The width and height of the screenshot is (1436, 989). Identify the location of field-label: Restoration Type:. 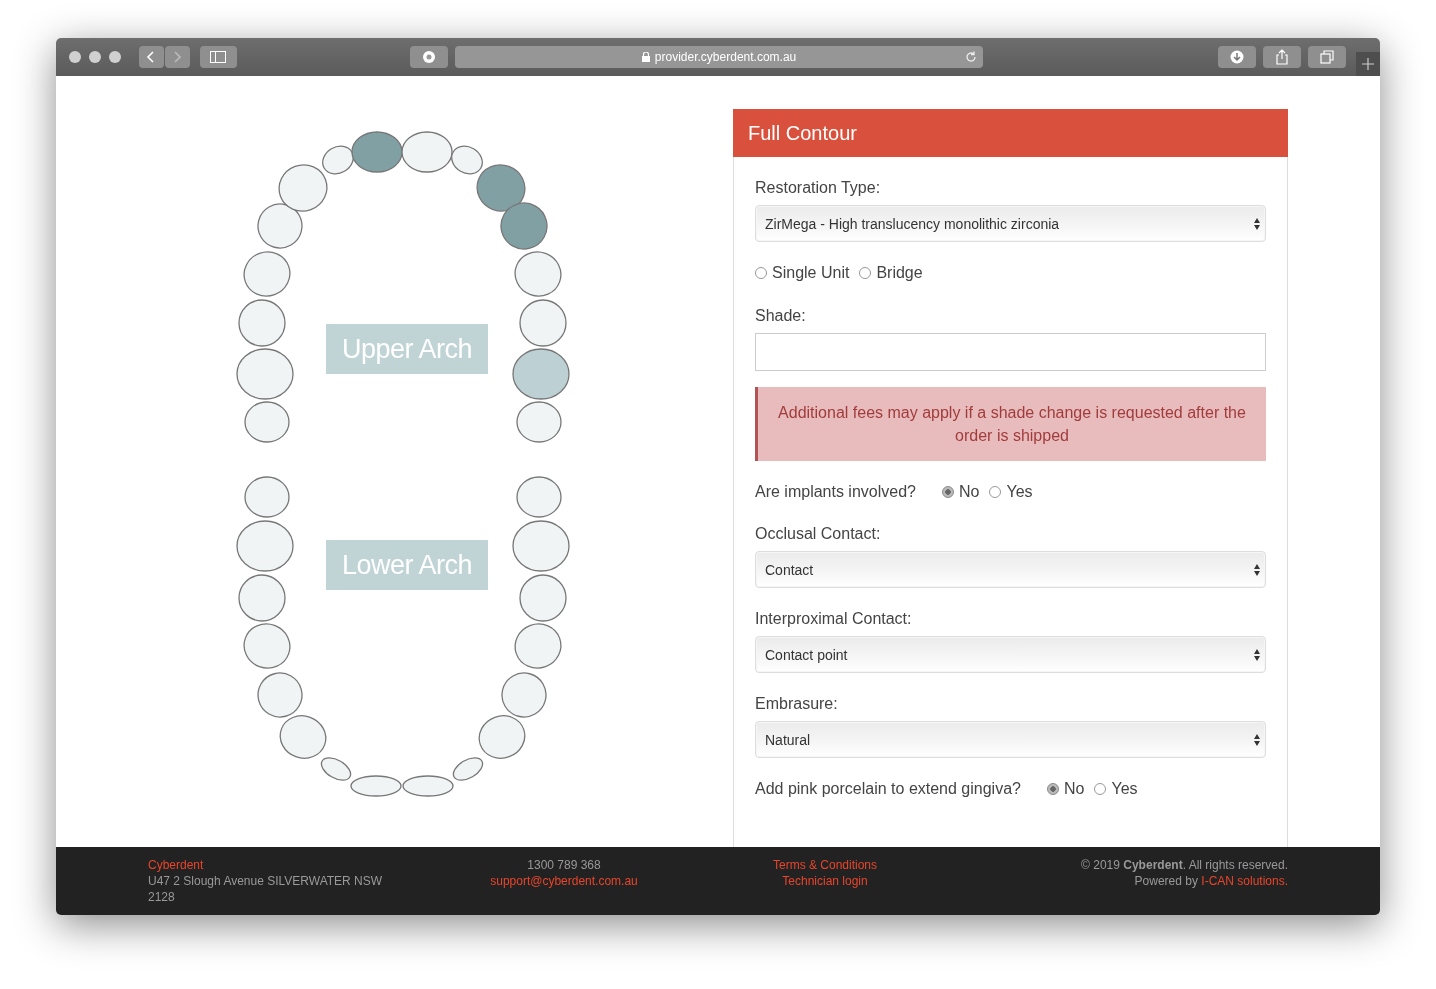
(818, 188).